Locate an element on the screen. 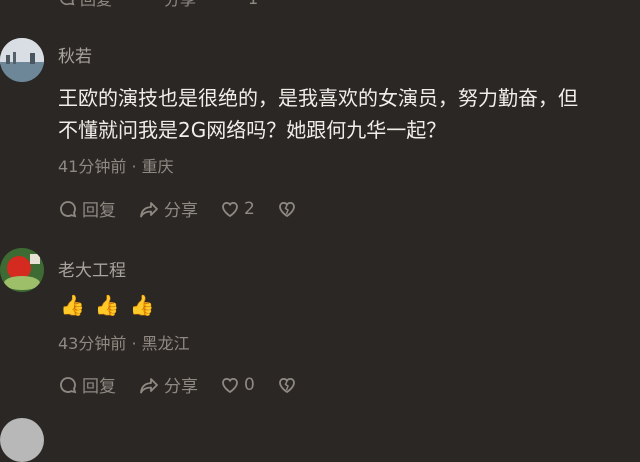 The width and height of the screenshot is (640, 462). comment-meta: 41分钟前 · 重庆 is located at coordinates (116, 165).